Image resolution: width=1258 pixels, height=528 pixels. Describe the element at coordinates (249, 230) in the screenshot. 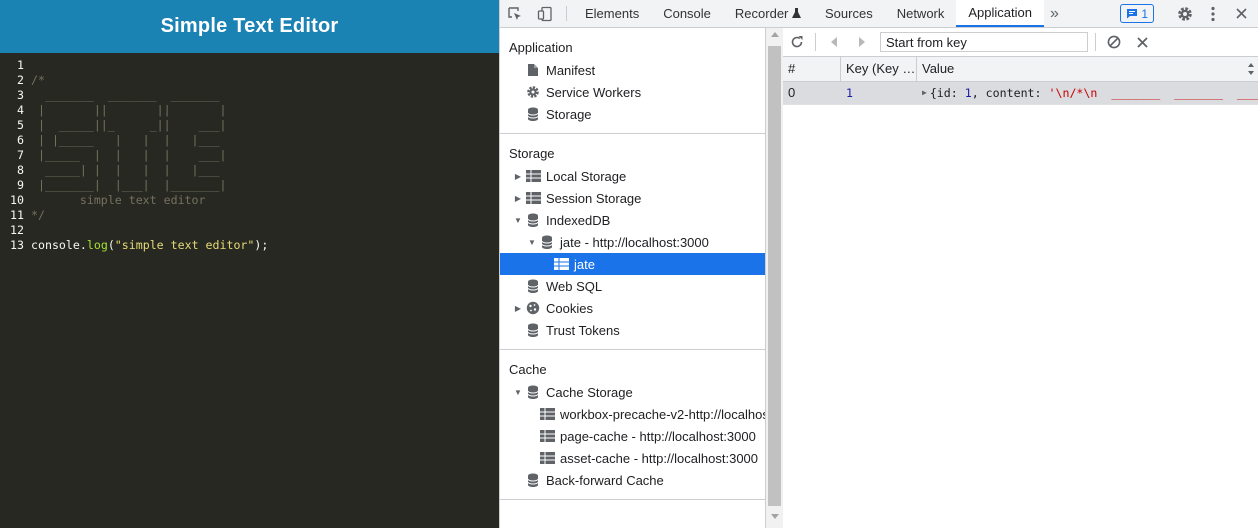

I see `code-line: 12` at that location.